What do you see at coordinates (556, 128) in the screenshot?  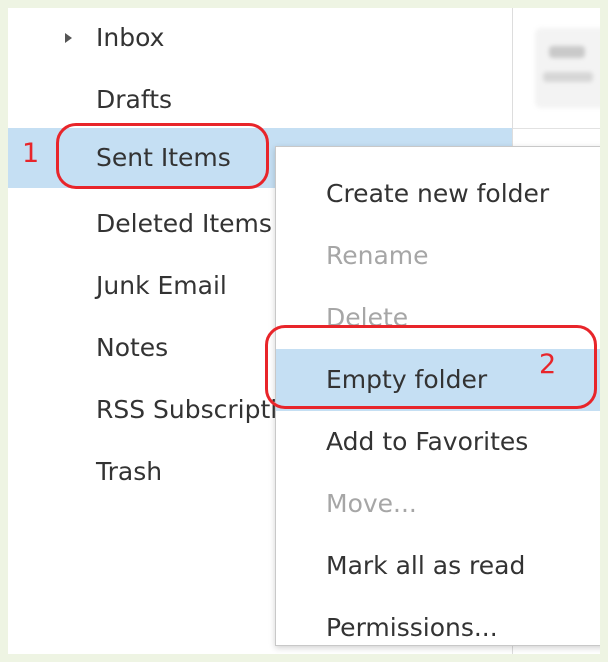 I see `row-separator` at bounding box center [556, 128].